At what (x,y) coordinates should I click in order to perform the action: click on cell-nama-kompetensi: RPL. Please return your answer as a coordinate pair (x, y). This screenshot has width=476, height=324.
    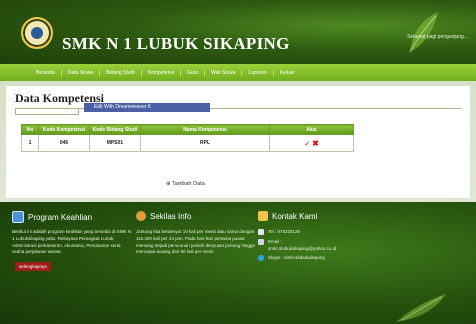
    Looking at the image, I should click on (205, 143).